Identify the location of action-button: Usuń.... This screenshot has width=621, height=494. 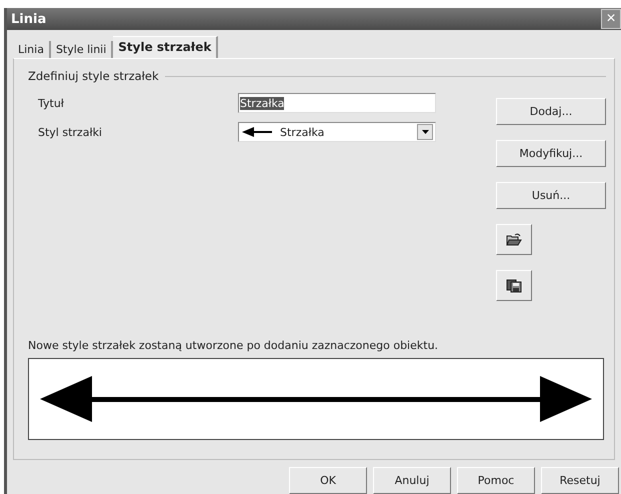
(551, 195).